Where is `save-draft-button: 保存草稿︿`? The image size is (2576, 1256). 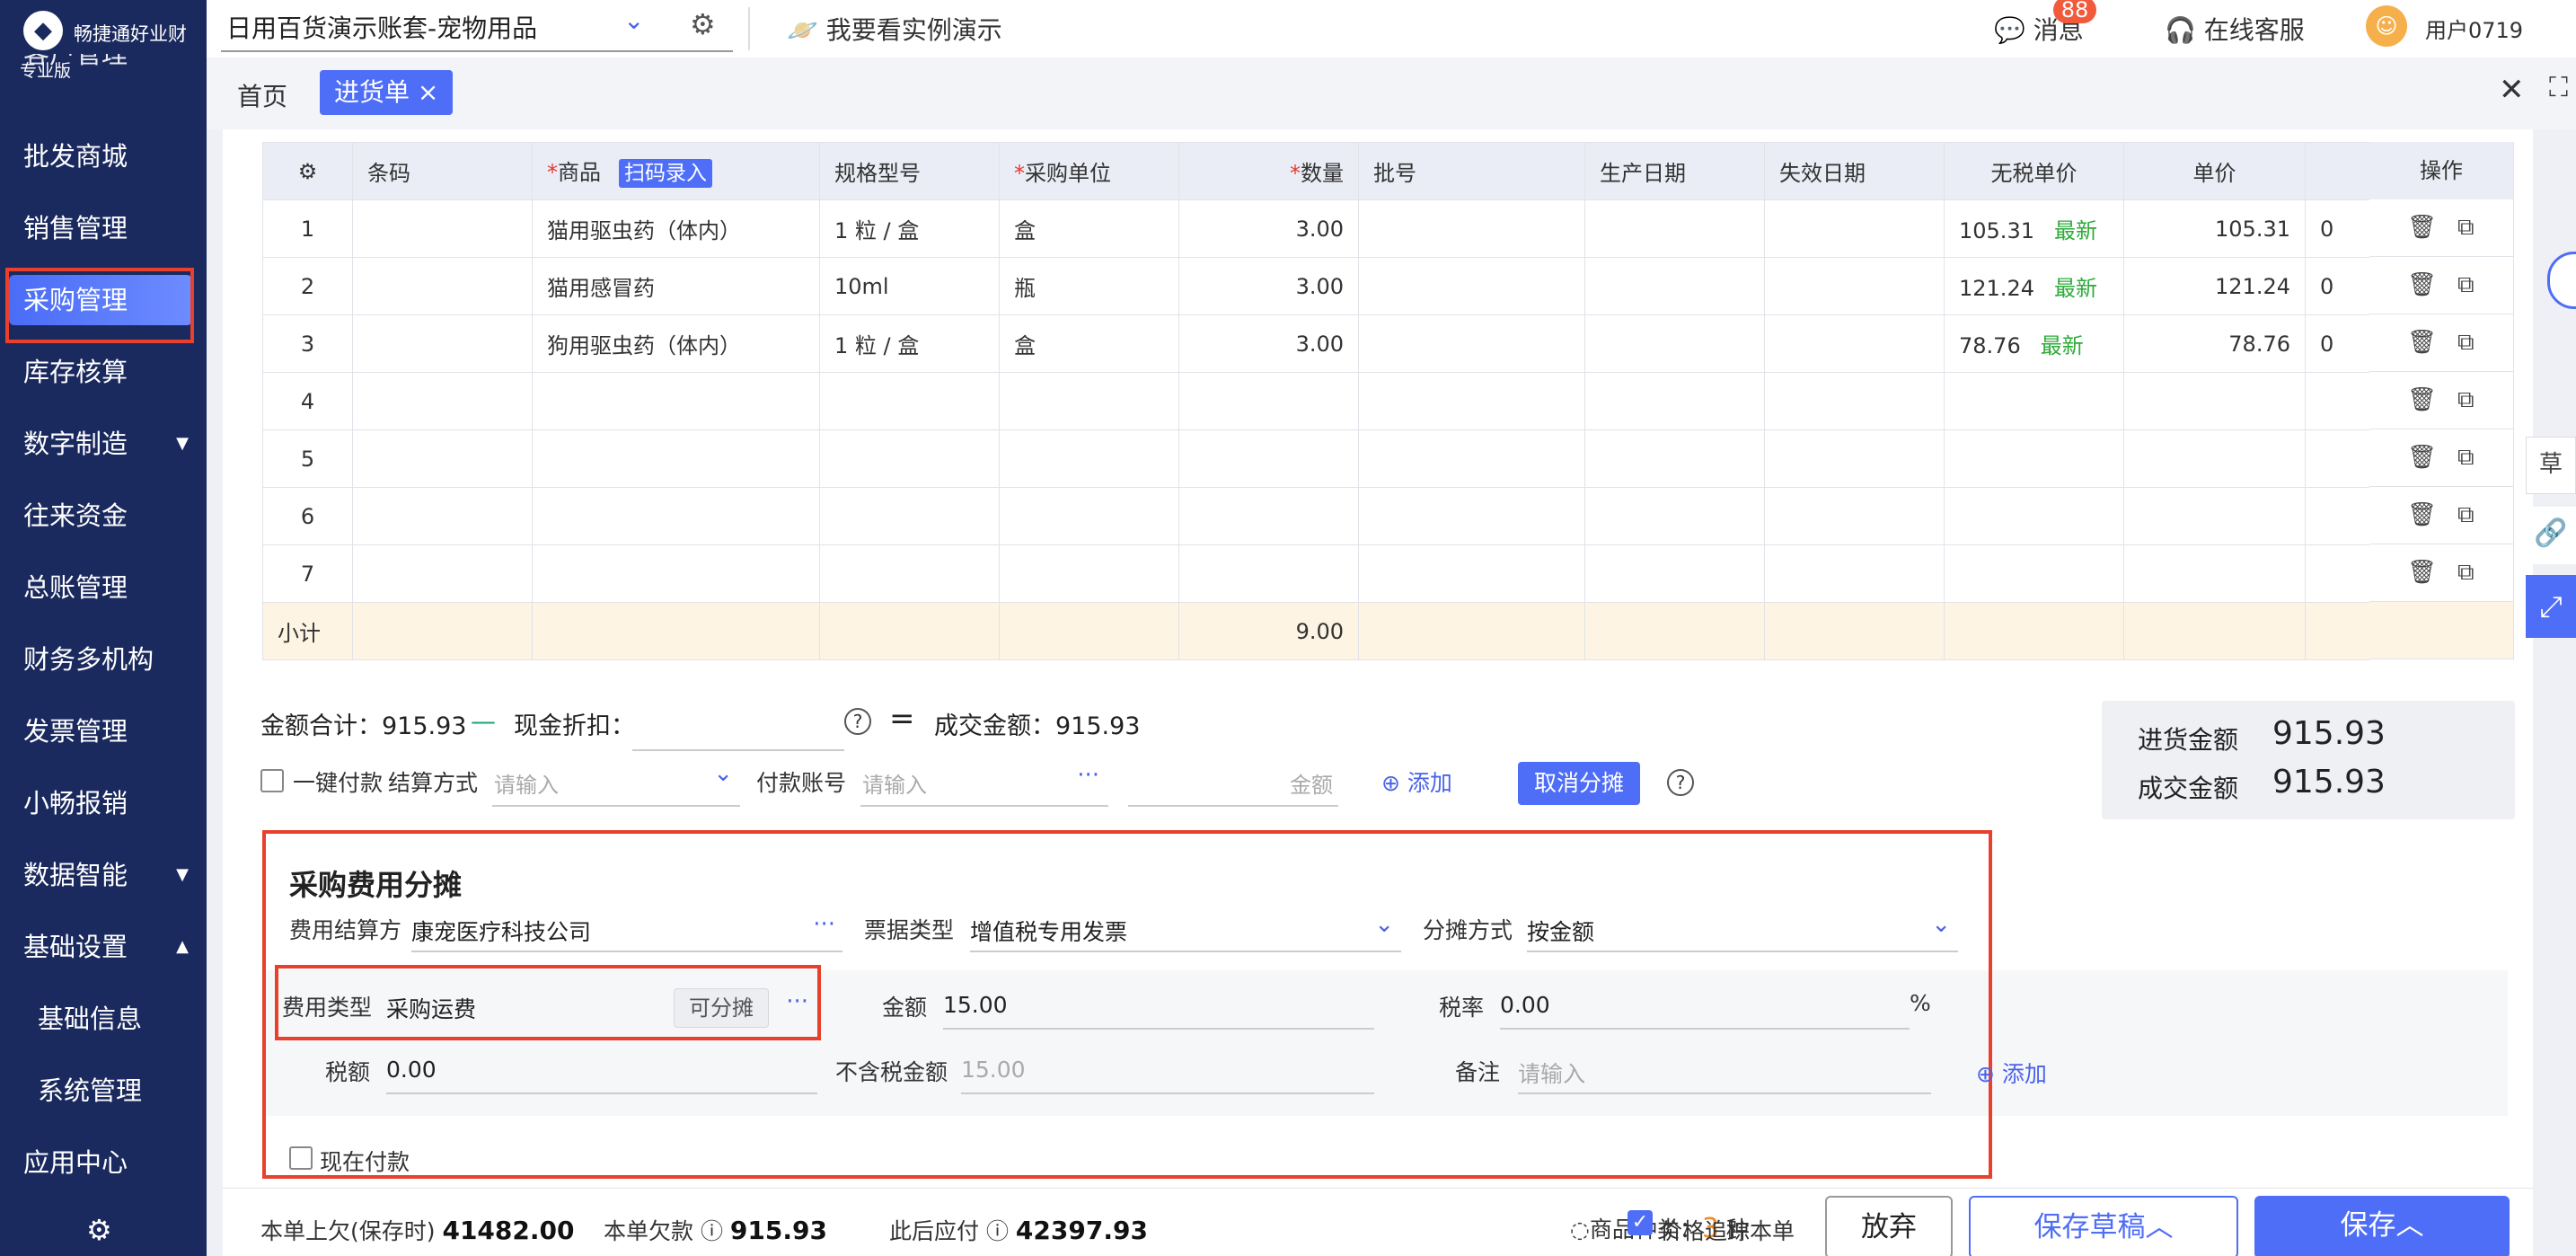 save-draft-button: 保存草稿︿ is located at coordinates (2103, 1226).